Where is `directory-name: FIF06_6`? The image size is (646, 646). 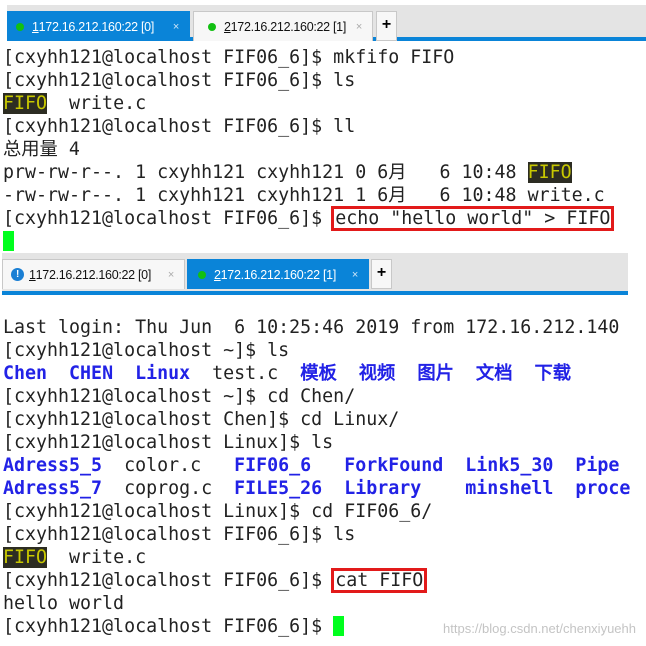 directory-name: FIF06_6 is located at coordinates (273, 465).